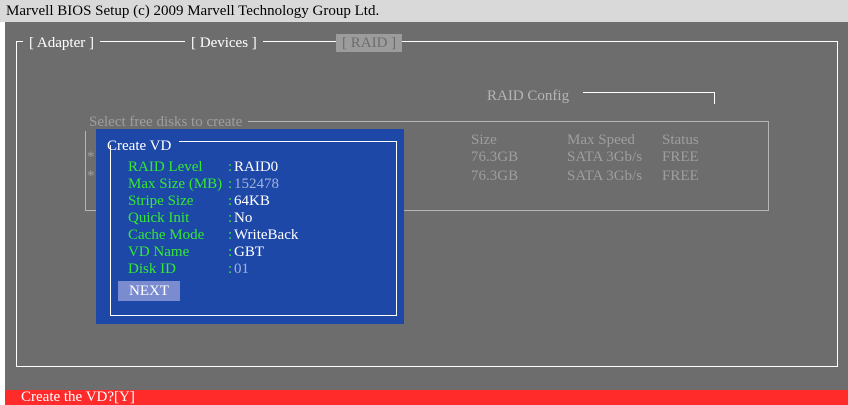  Describe the element at coordinates (159, 218) in the screenshot. I see `field-label: Quick Init` at that location.